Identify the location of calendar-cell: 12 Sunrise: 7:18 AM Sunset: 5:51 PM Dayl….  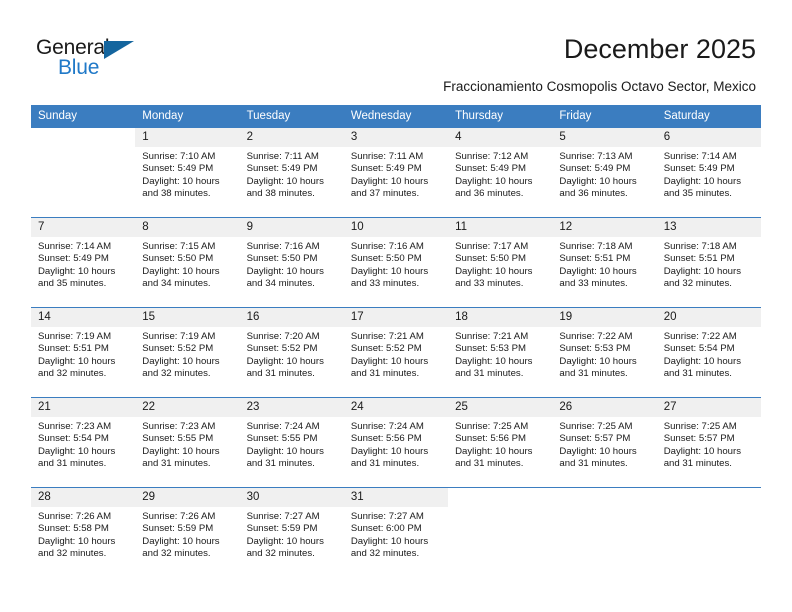
(604, 262).